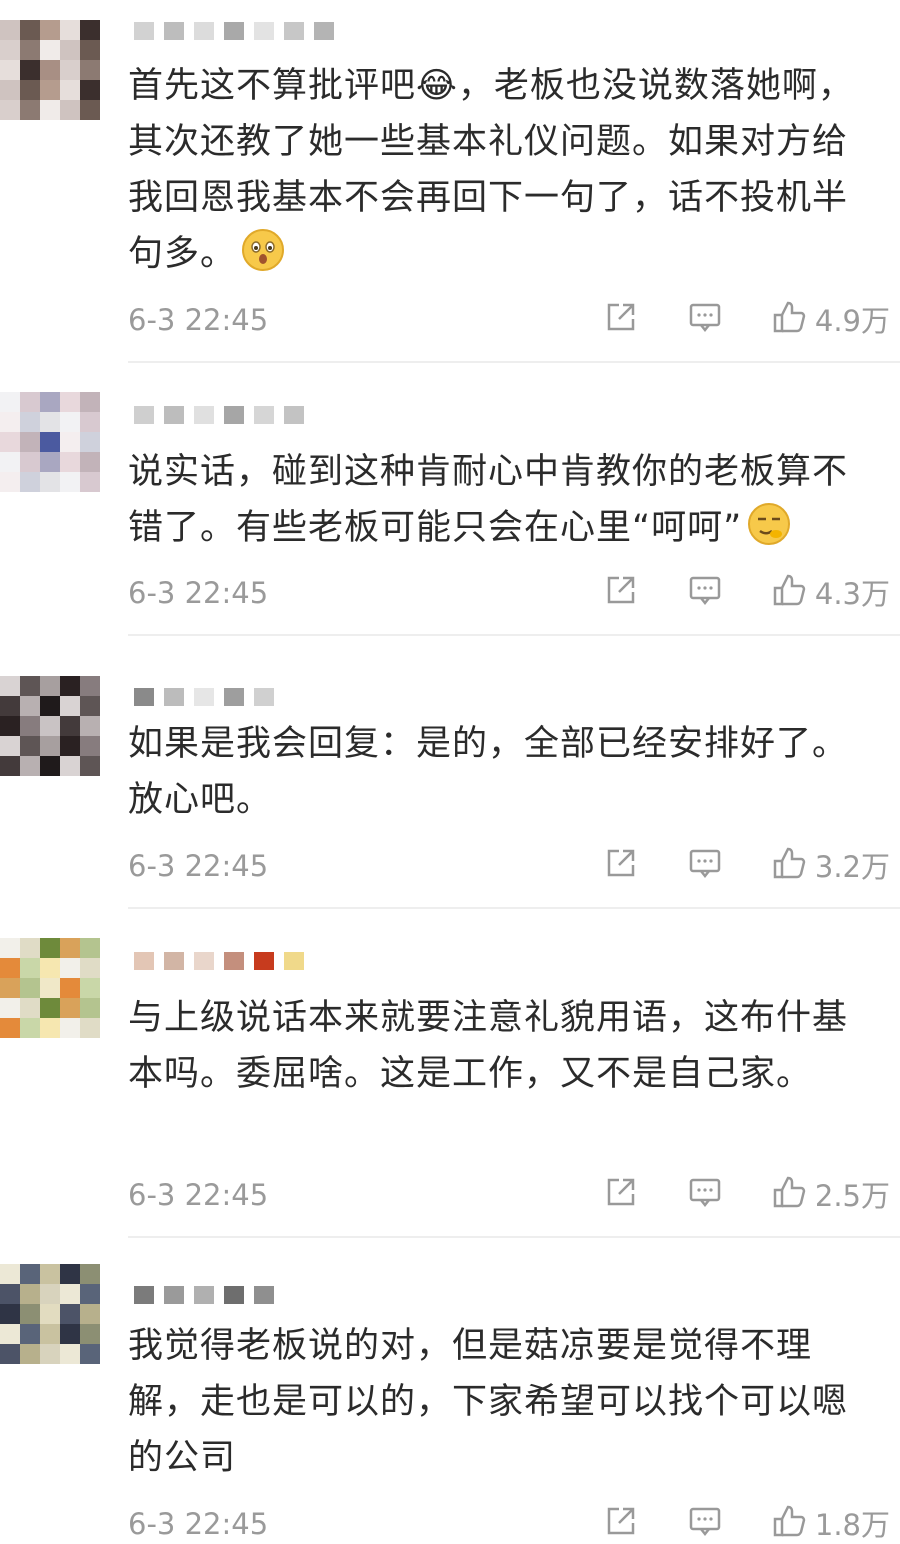 This screenshot has height=1544, width=900. Describe the element at coordinates (746, 1194) in the screenshot. I see `comment-actions: 2.5万` at that location.